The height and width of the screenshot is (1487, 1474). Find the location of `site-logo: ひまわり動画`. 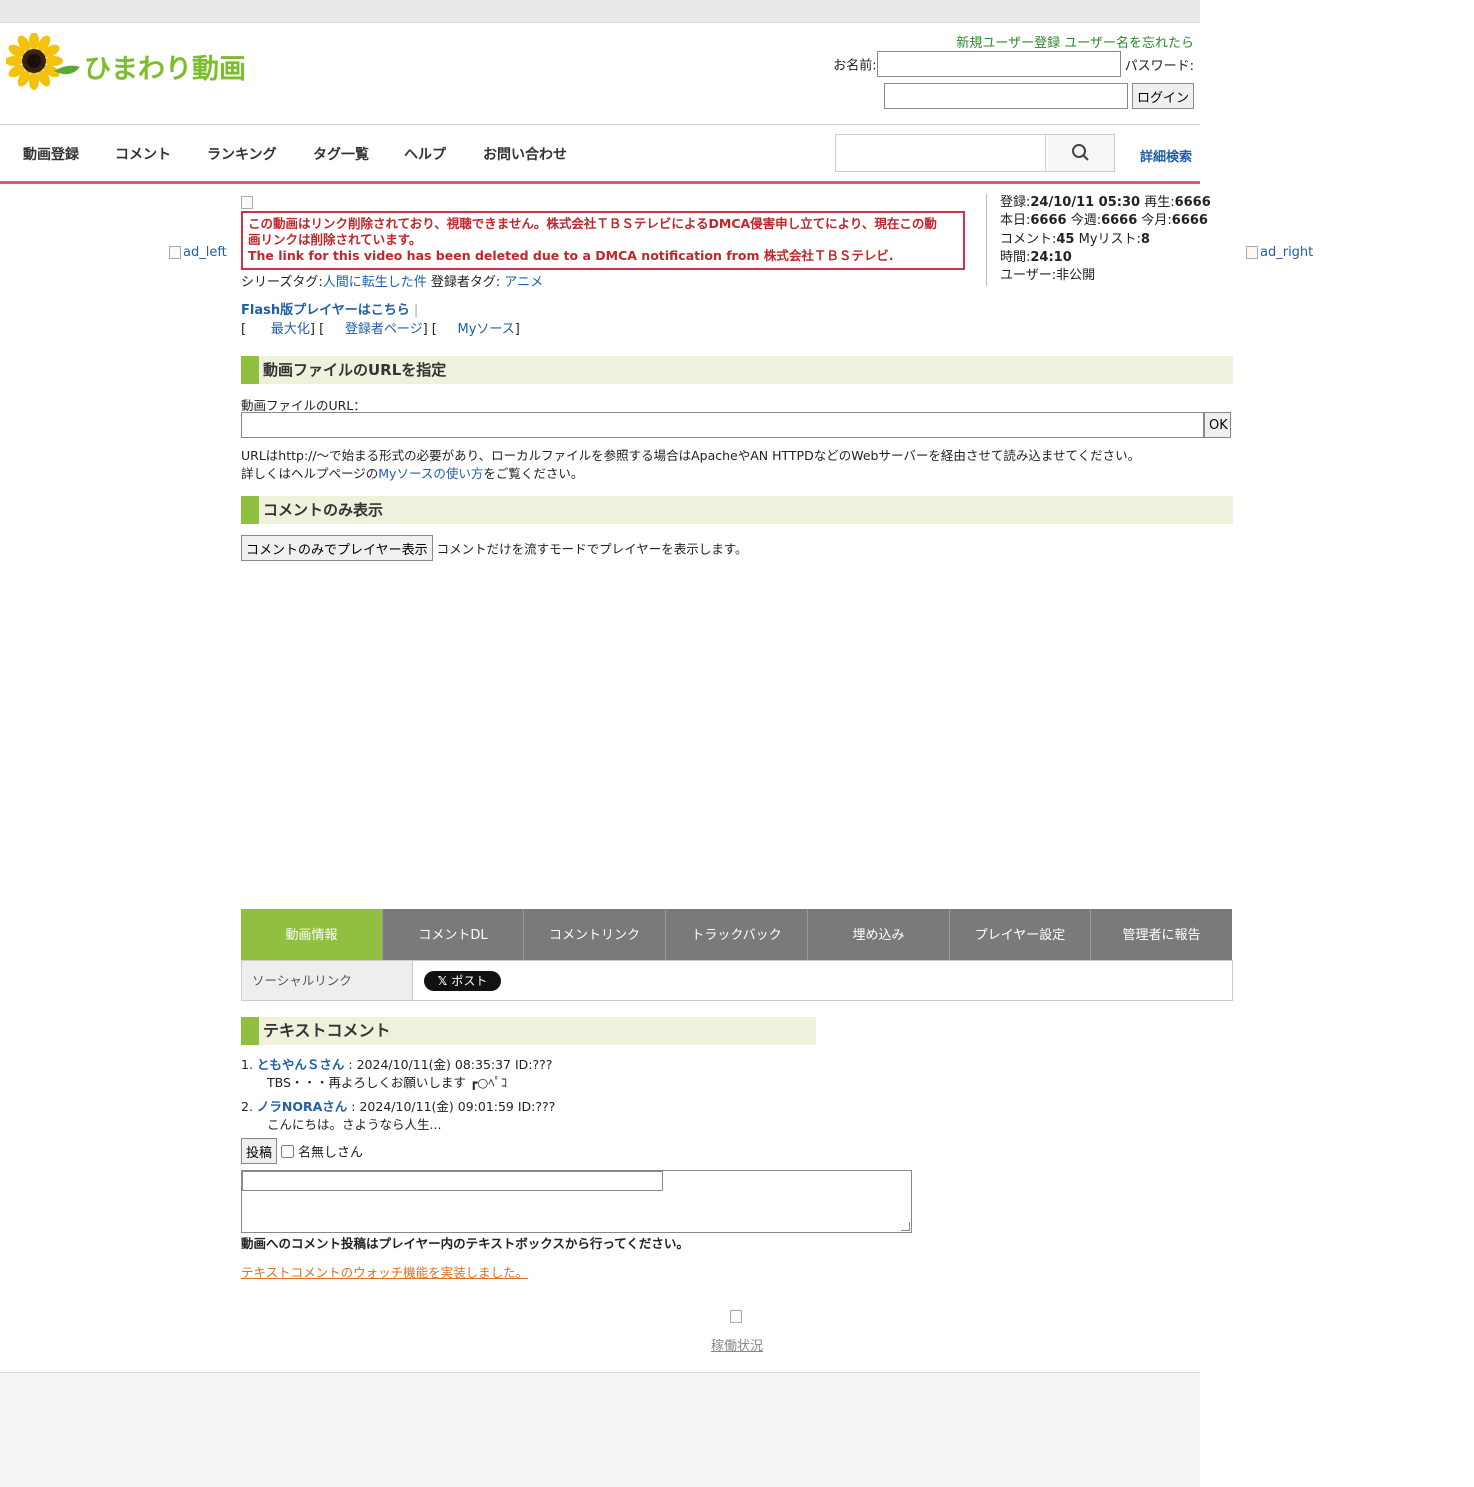

site-logo: ひまわり動画 is located at coordinates (130, 61).